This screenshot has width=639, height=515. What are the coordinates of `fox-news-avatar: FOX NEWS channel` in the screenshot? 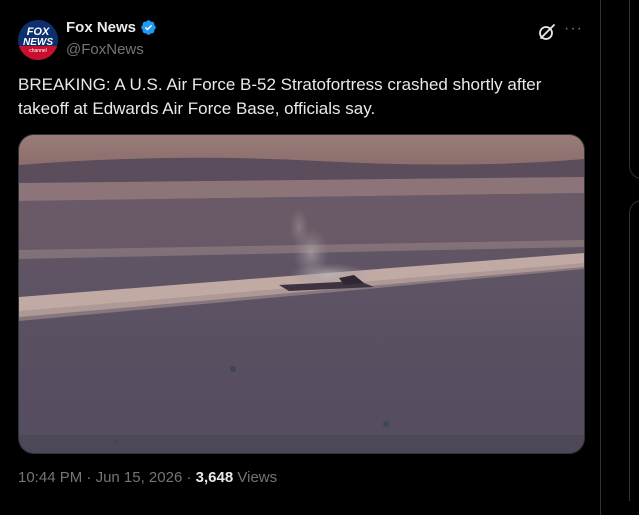 It's located at (38, 40).